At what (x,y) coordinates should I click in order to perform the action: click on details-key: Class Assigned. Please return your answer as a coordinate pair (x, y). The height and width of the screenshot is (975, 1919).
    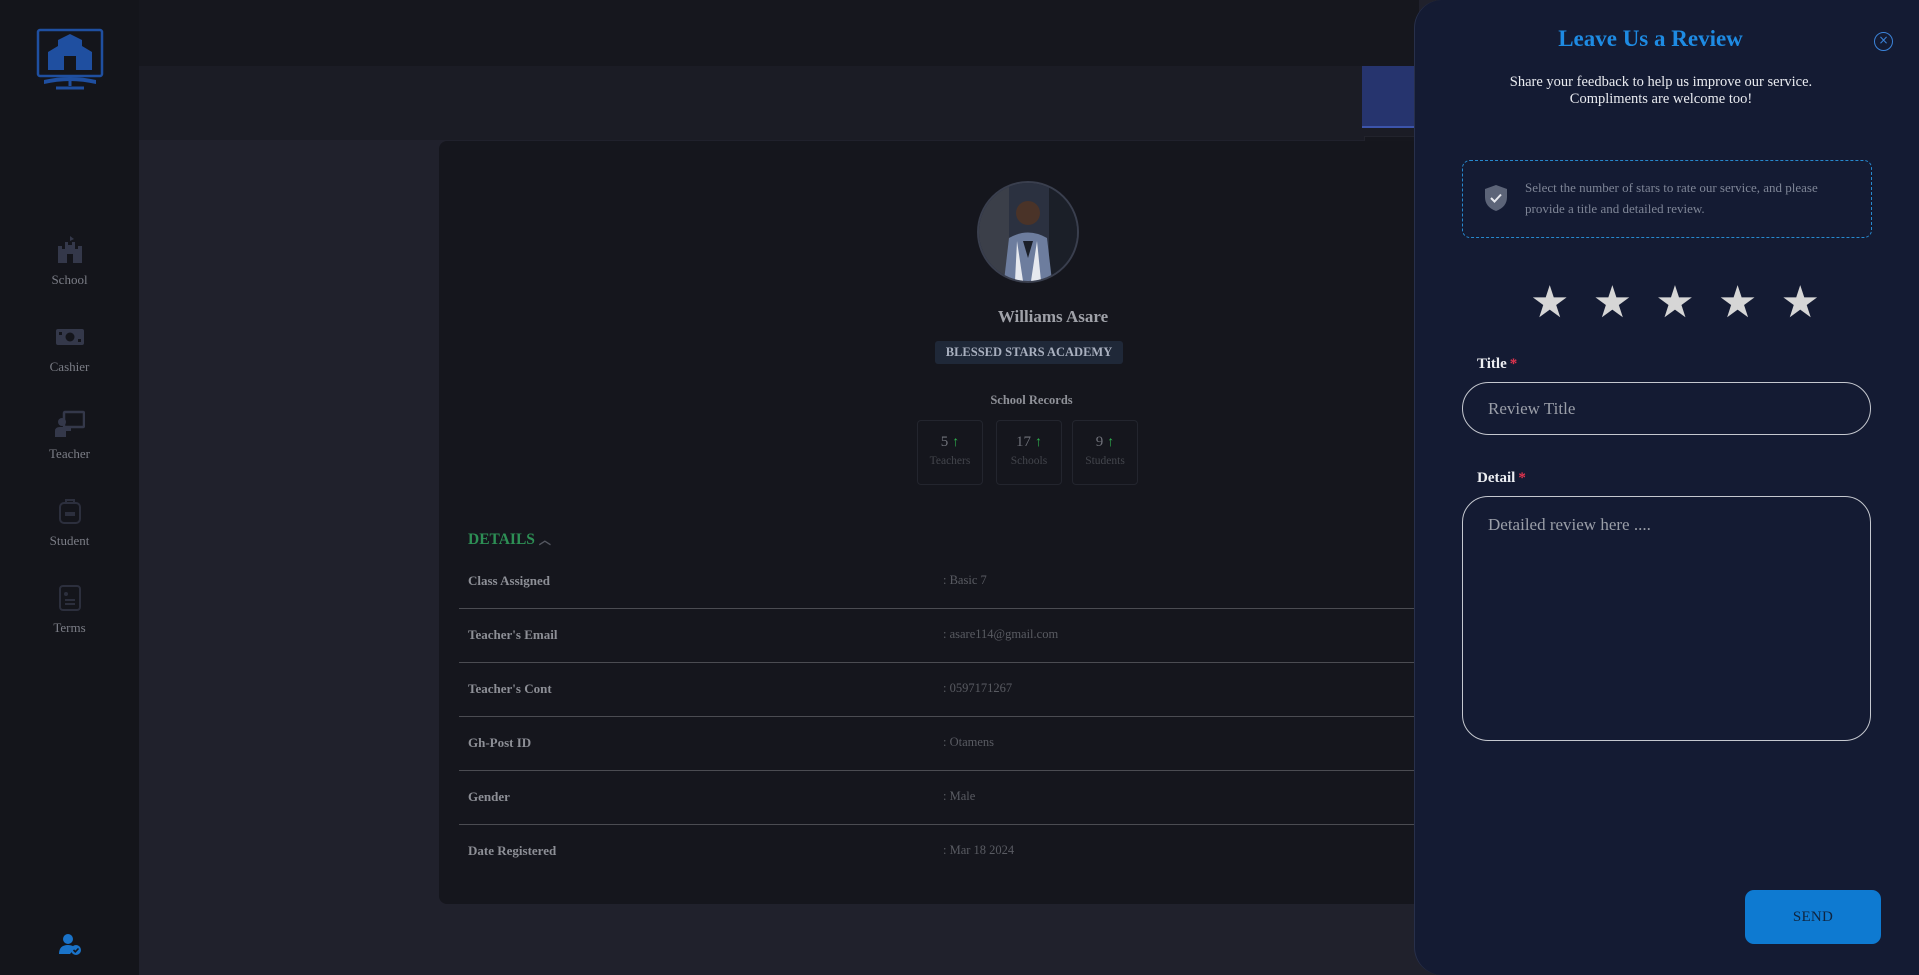
    Looking at the image, I should click on (509, 580).